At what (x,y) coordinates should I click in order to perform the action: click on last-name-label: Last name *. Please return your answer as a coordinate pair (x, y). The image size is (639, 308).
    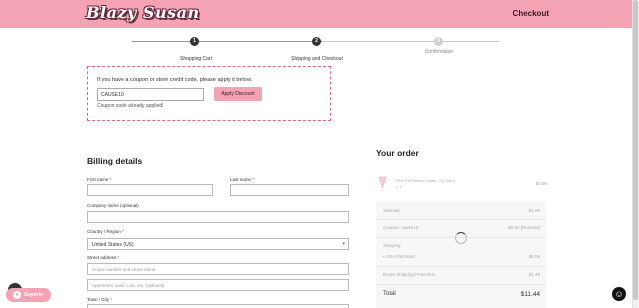
    Looking at the image, I should click on (242, 179).